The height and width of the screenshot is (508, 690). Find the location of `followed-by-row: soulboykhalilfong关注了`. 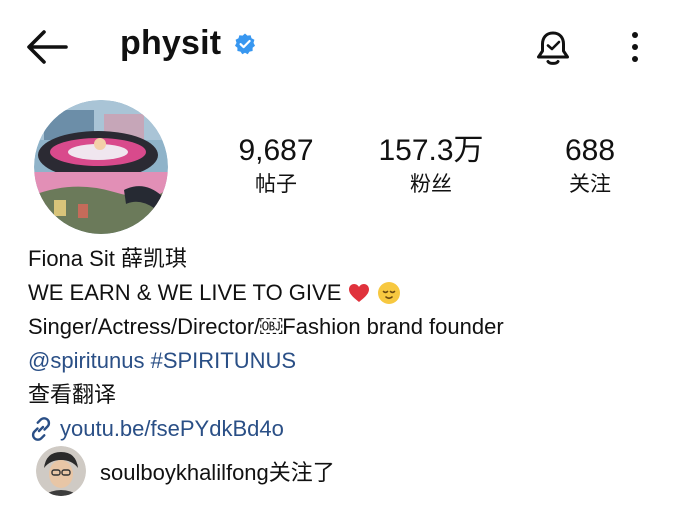

followed-by-row: soulboykhalilfong关注了 is located at coordinates (185, 471).